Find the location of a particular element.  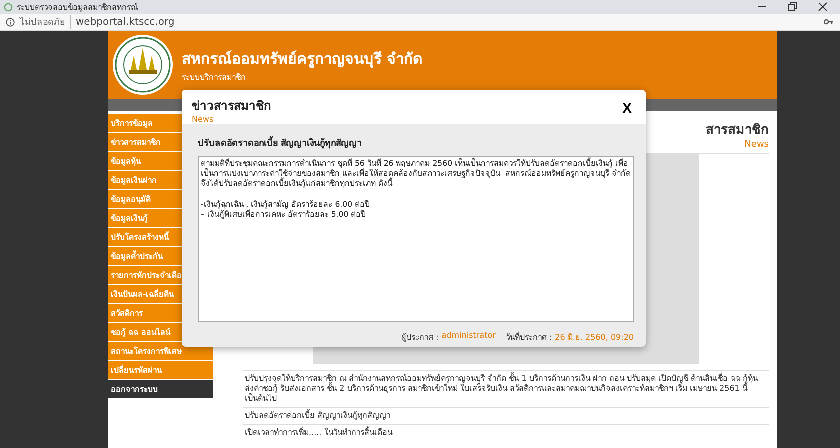

tab-title: ระบบตรวจสอบข้อมูลสมาชิกสหกรณ์ is located at coordinates (78, 8).